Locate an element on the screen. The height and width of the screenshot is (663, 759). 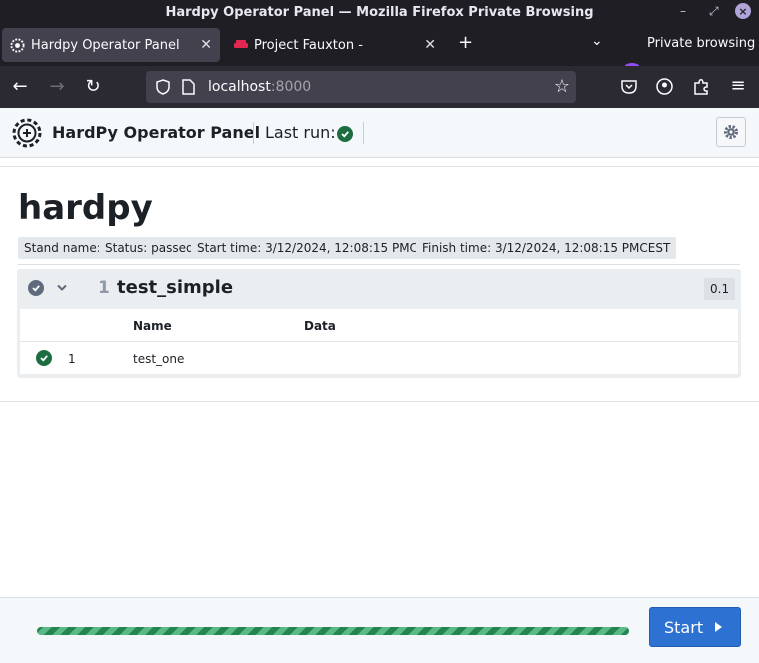
finish-time-tag: Finish time: 3/12/2024, 12:08:15 PMCEST is located at coordinates (546, 248).